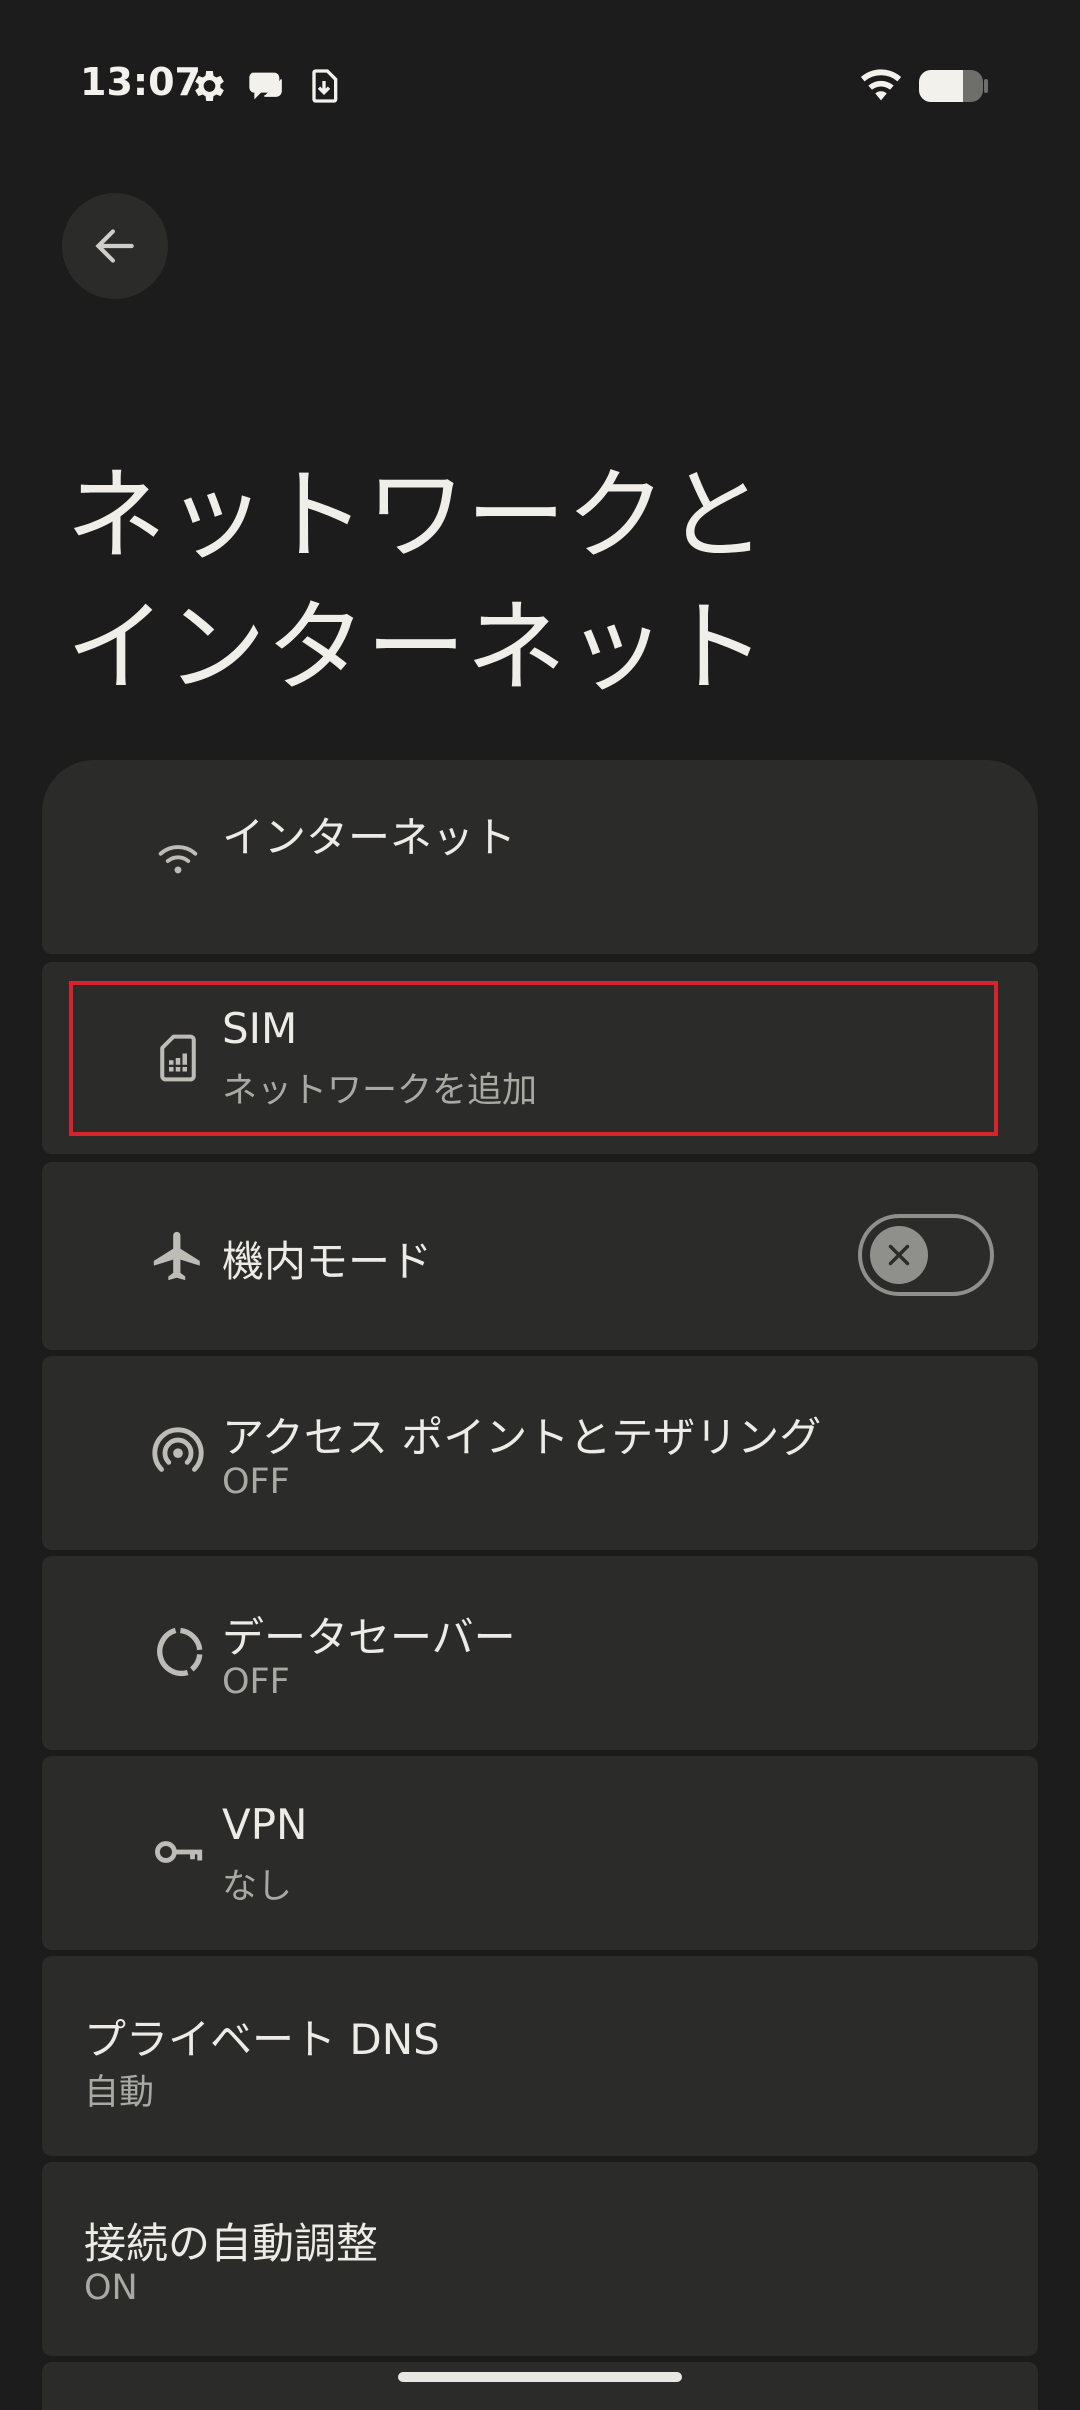 Image resolution: width=1080 pixels, height=2410 pixels. I want to click on hotspot-title: アクセス ポイントとテザリング, so click(522, 1437).